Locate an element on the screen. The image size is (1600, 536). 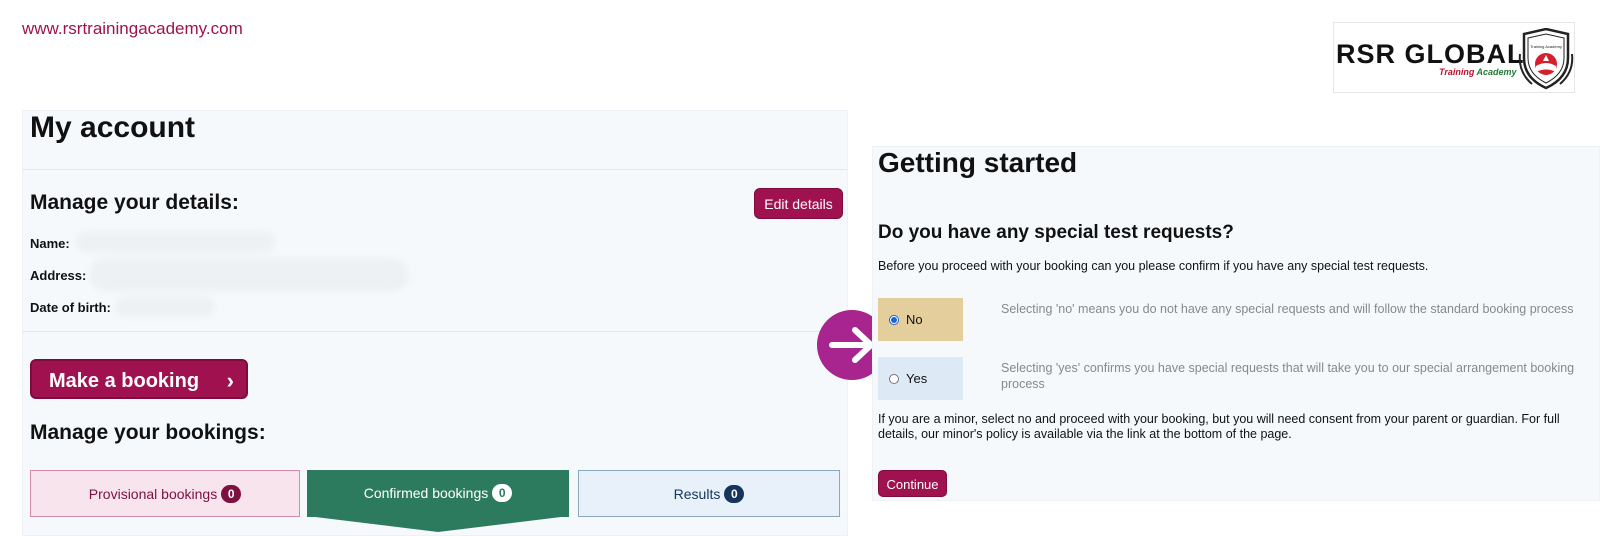
page-title: My account is located at coordinates (113, 127).